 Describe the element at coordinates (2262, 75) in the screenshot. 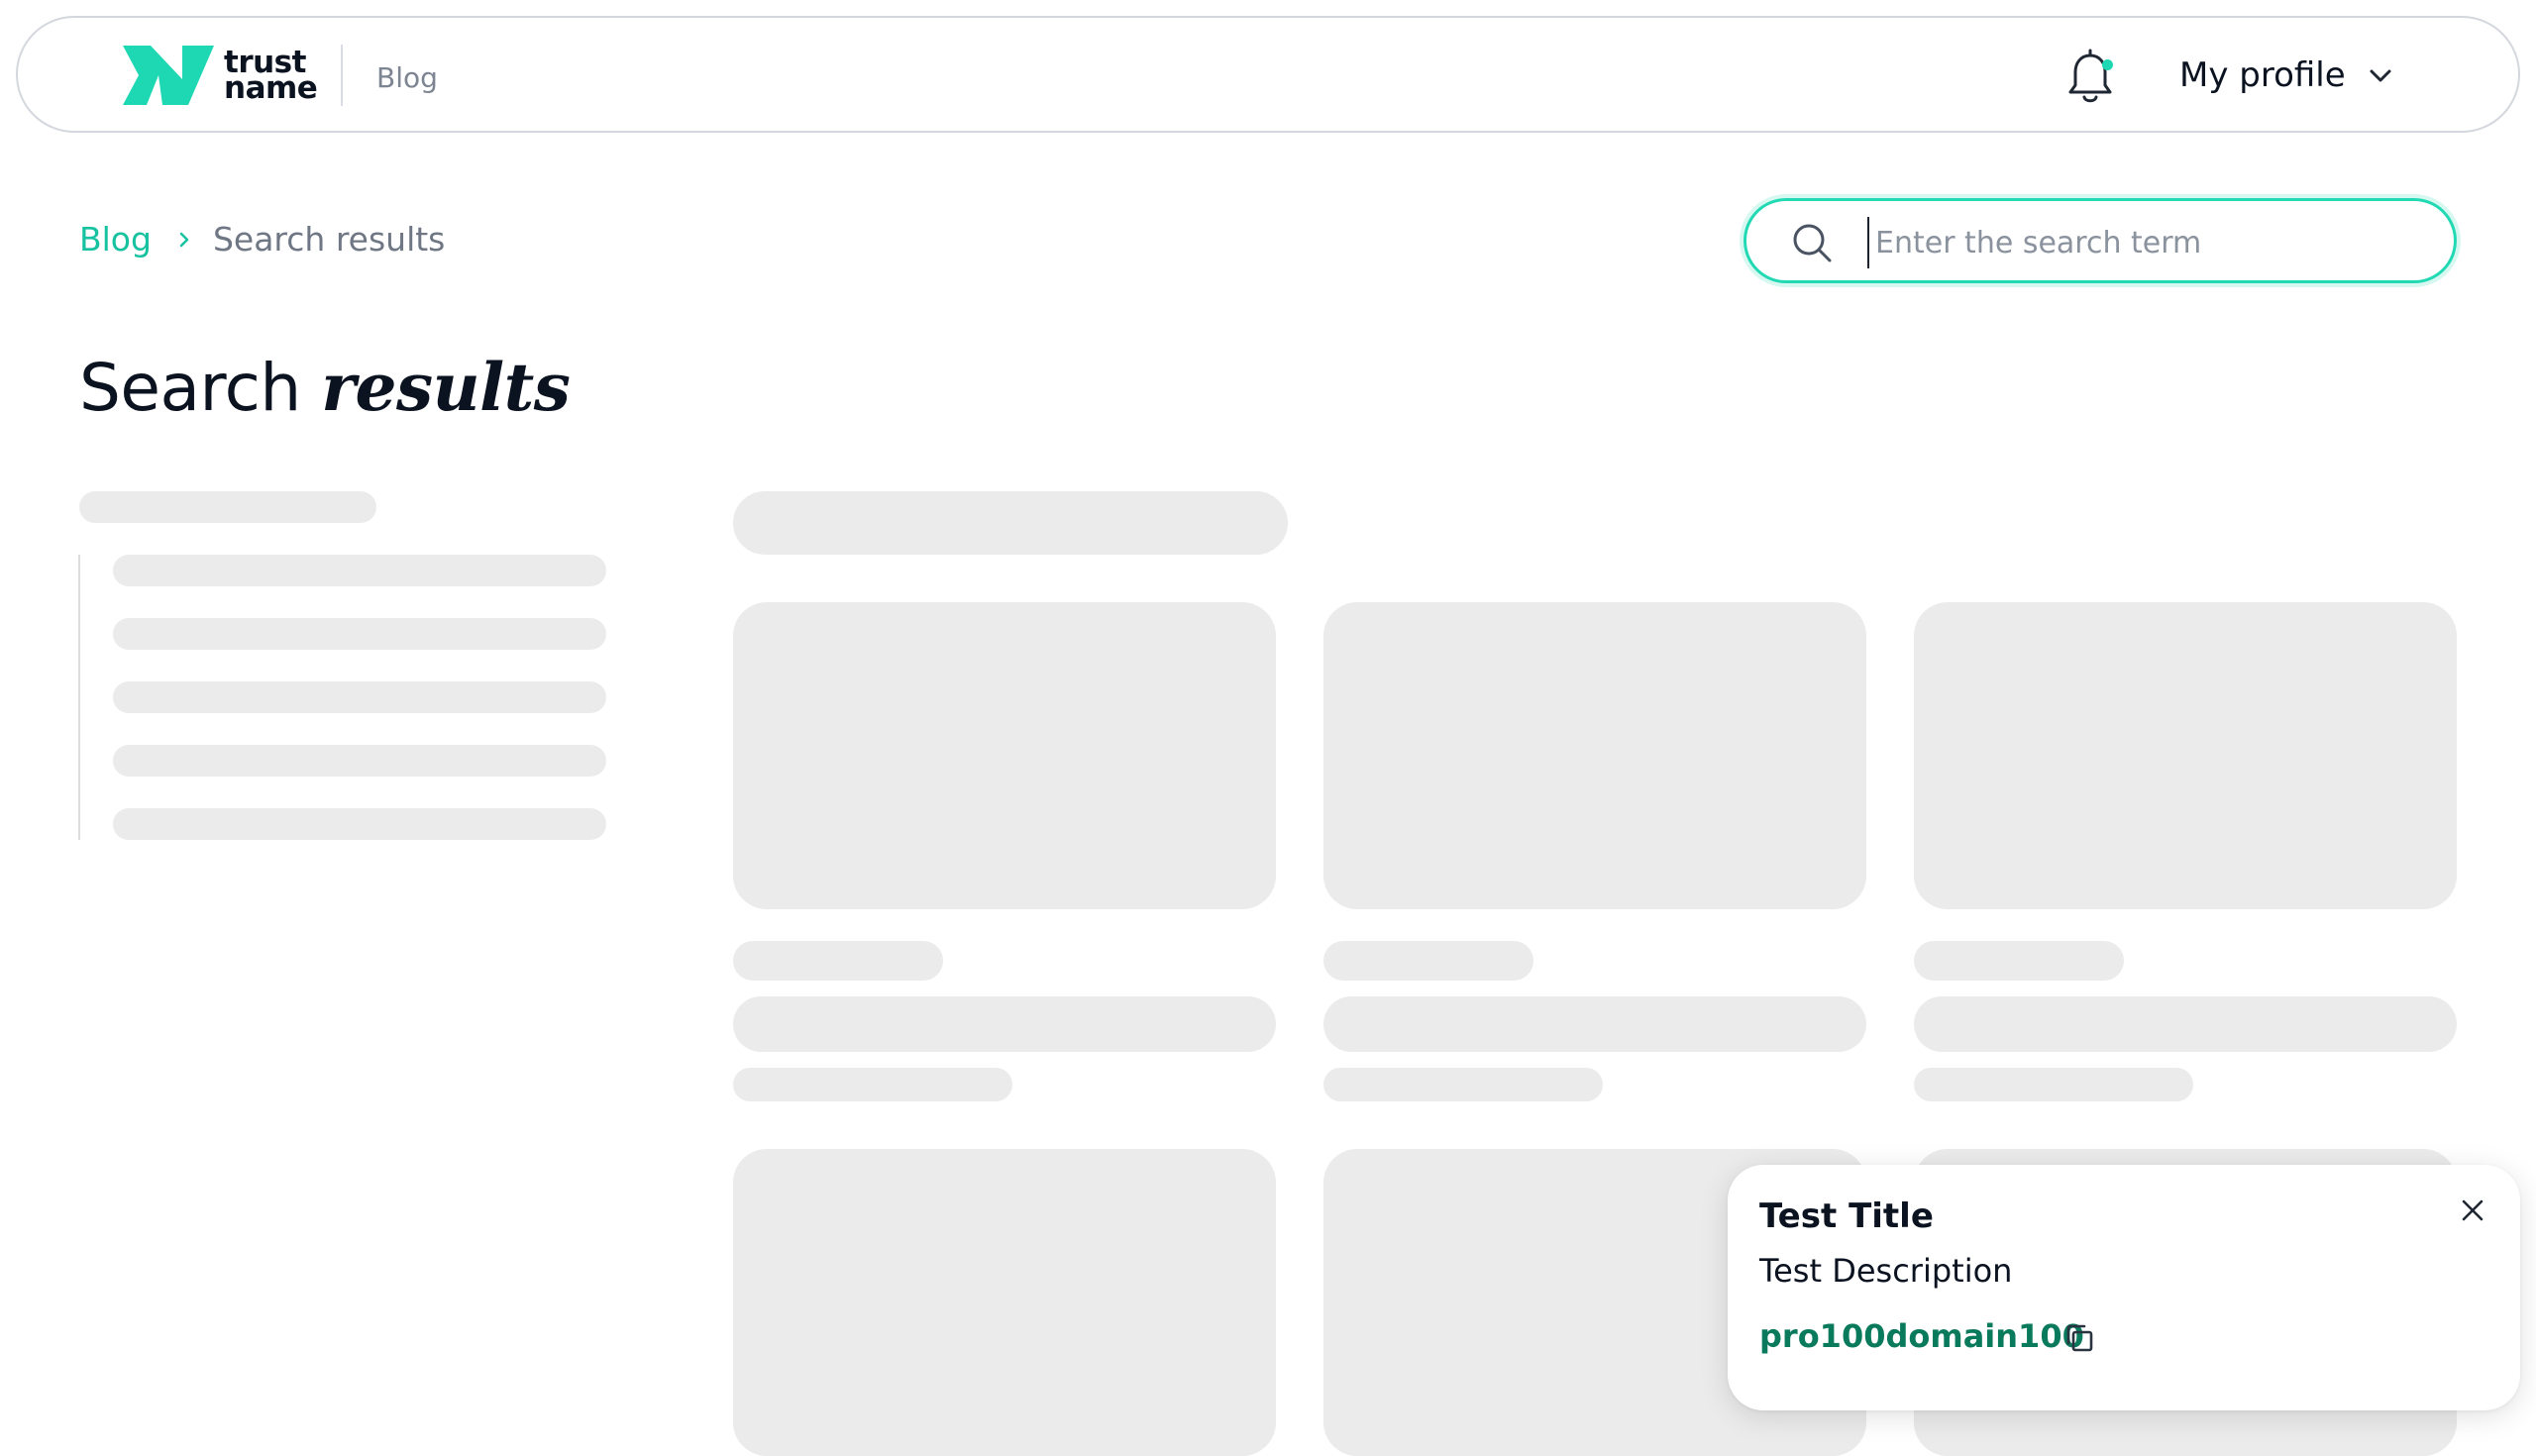

I see `profile-label: My profile` at that location.